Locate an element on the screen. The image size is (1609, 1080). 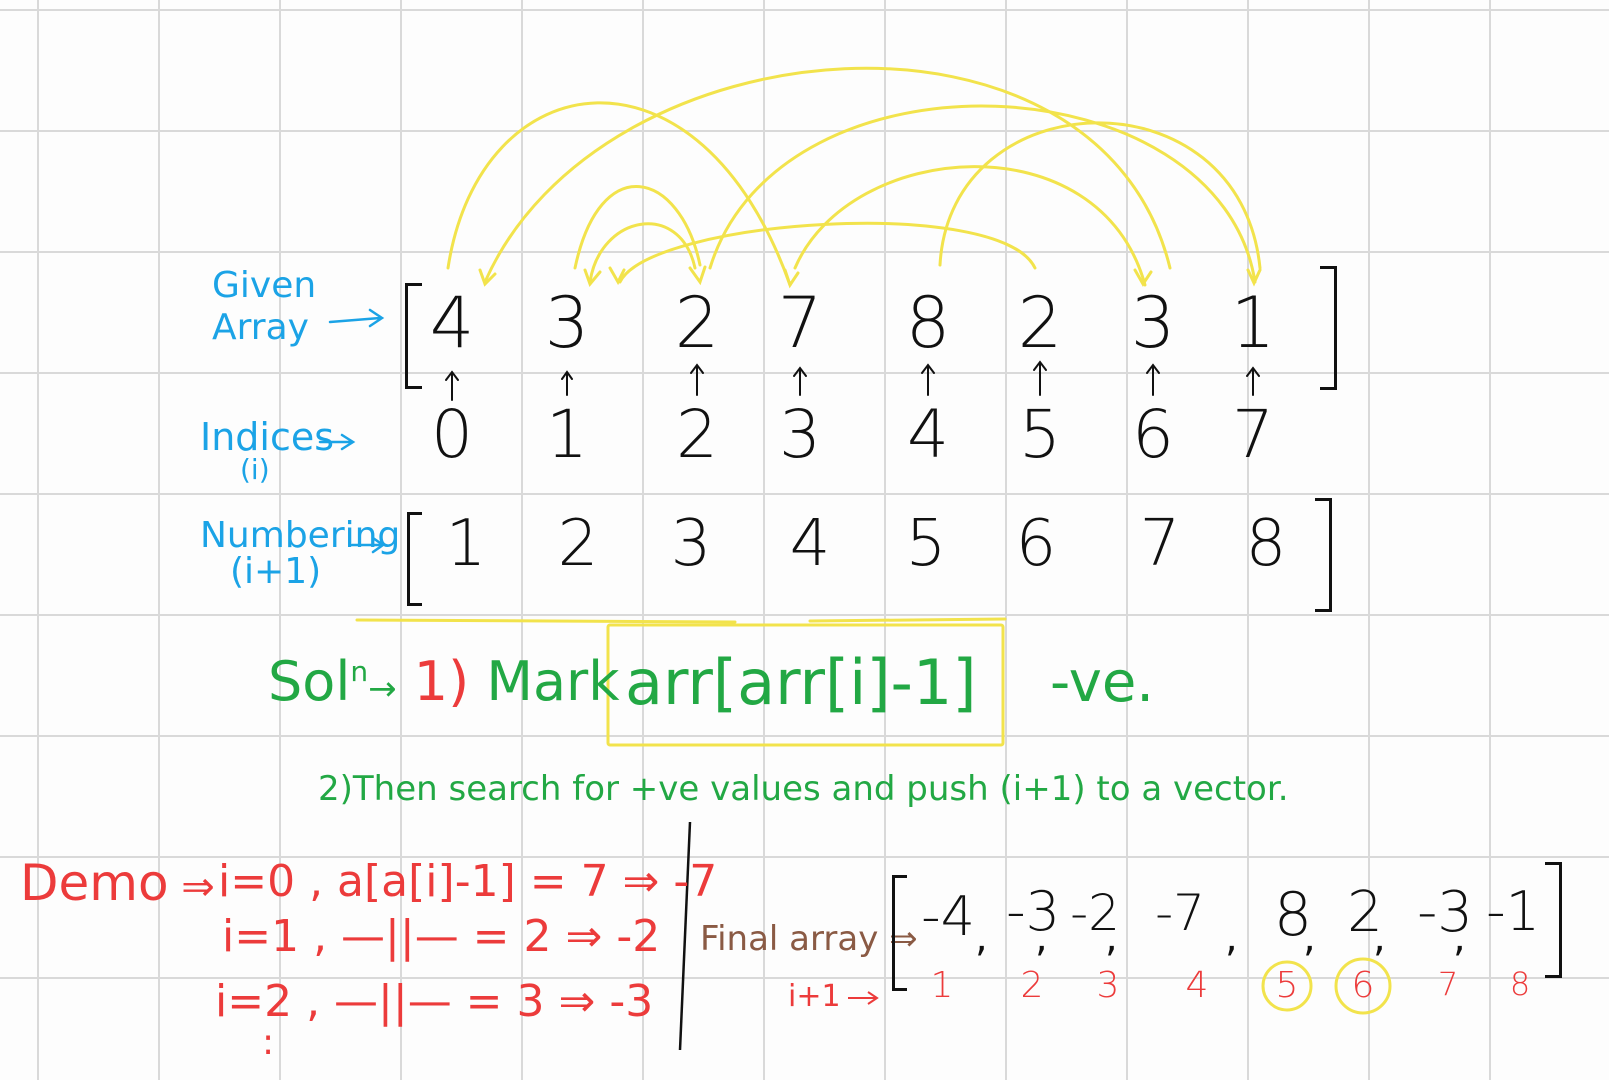
demo-label: Demo ⇒ is located at coordinates (117, 883).